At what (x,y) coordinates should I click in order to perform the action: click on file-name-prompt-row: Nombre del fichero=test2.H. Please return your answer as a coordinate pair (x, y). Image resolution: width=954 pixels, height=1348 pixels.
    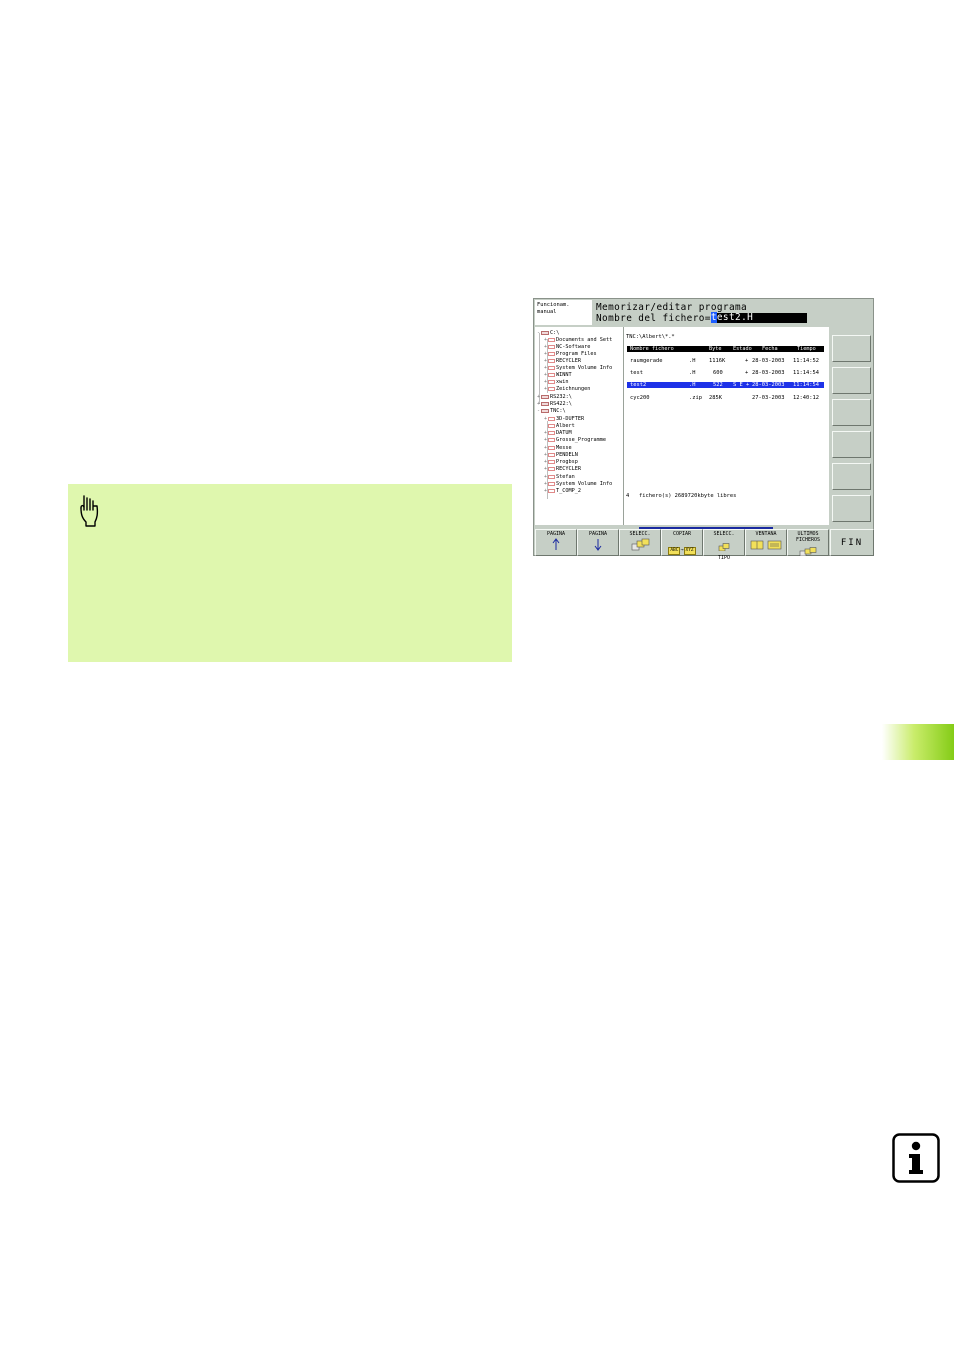
    Looking at the image, I should click on (701, 318).